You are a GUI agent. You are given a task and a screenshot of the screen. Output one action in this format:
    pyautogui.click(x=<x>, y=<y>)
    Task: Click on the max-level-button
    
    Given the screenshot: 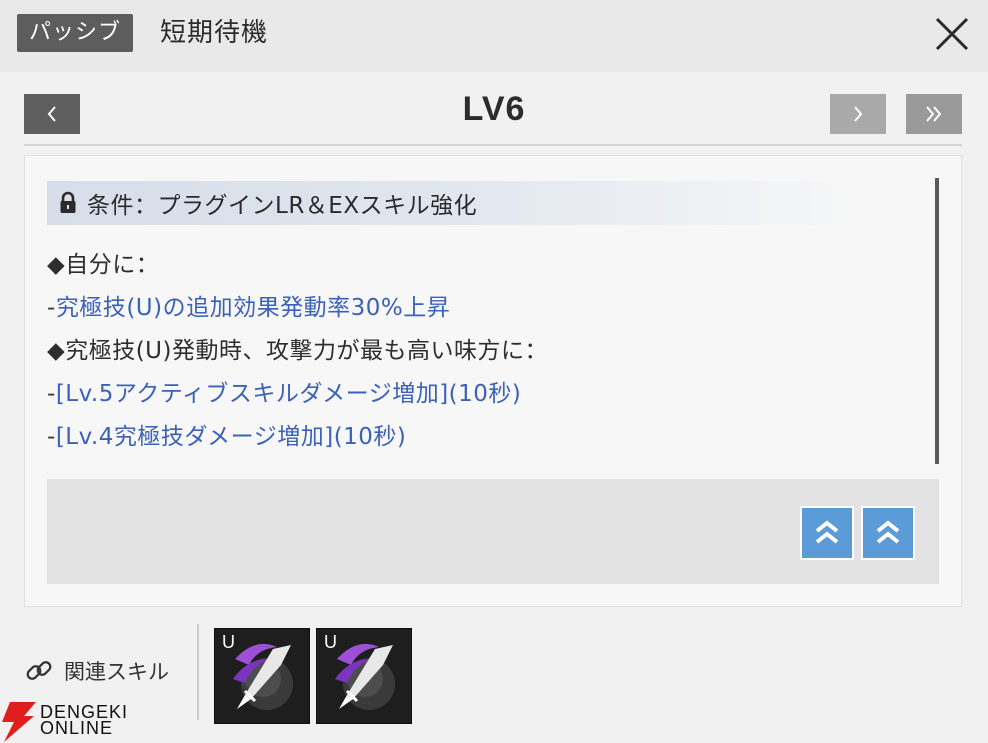 What is the action you would take?
    pyautogui.click(x=934, y=114)
    